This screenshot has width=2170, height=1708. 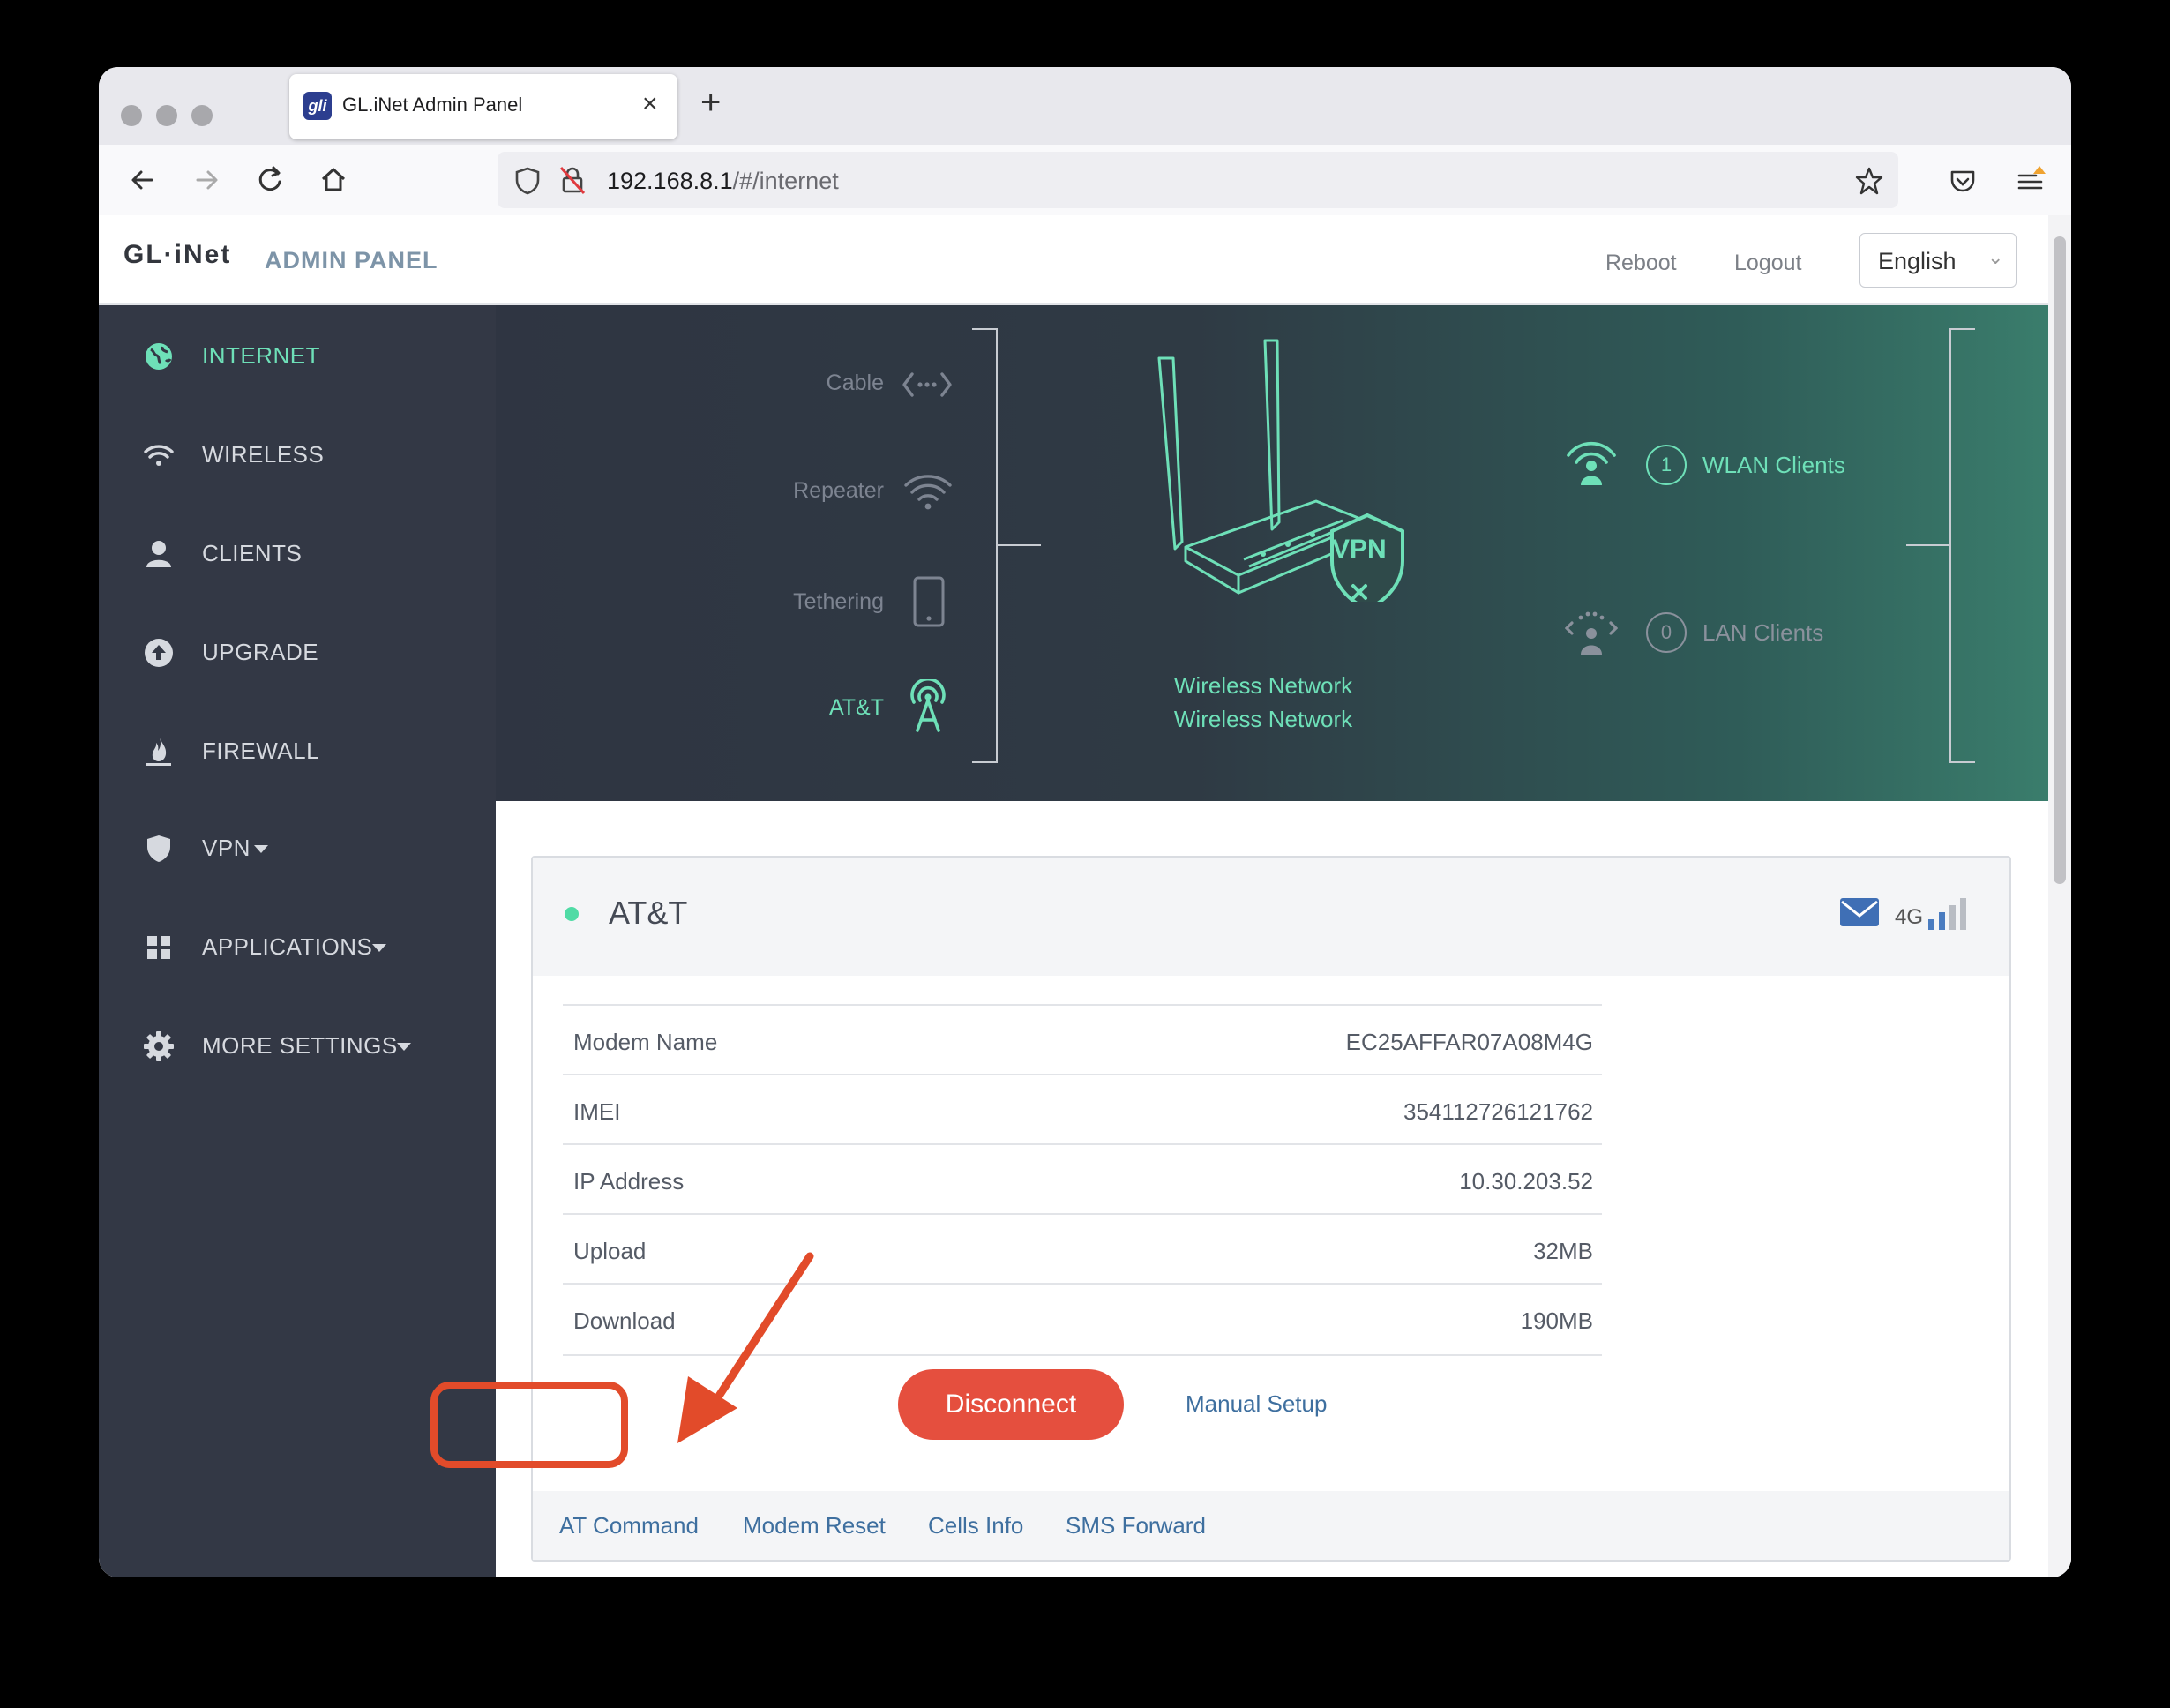 I want to click on annotation-highlight-box, so click(x=529, y=1425).